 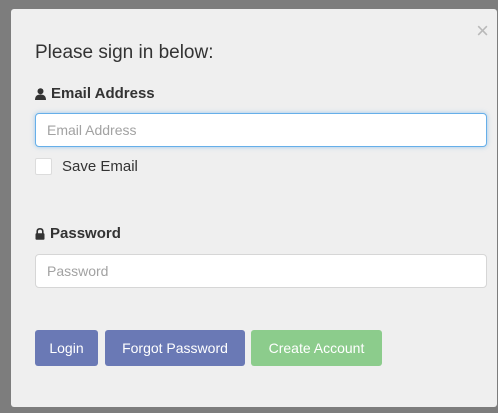 What do you see at coordinates (85, 233) in the screenshot?
I see `password-label-text: Password` at bounding box center [85, 233].